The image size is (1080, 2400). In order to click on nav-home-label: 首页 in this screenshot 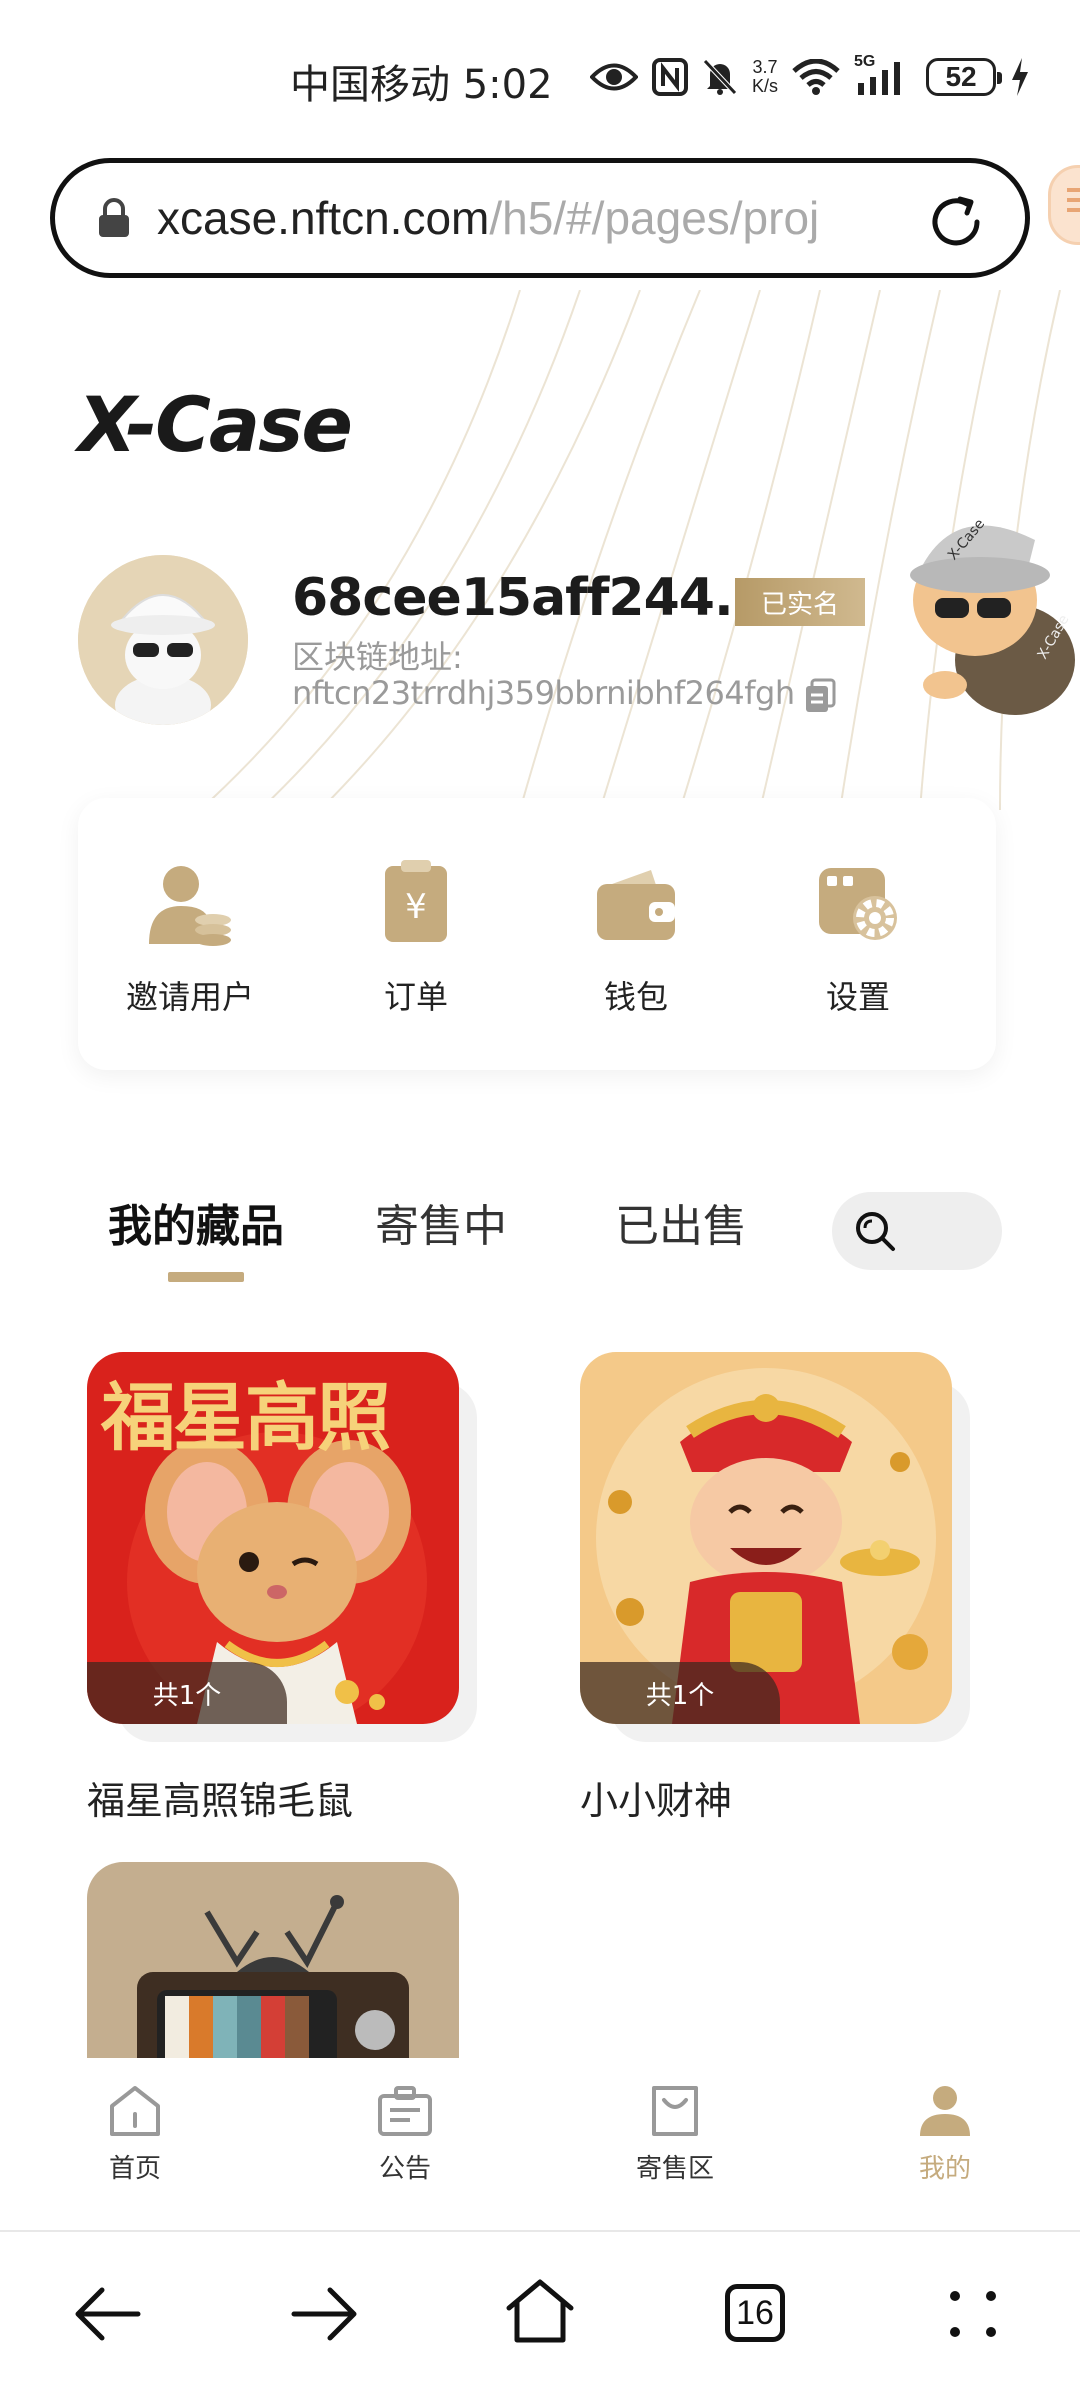, I will do `click(134, 2169)`.